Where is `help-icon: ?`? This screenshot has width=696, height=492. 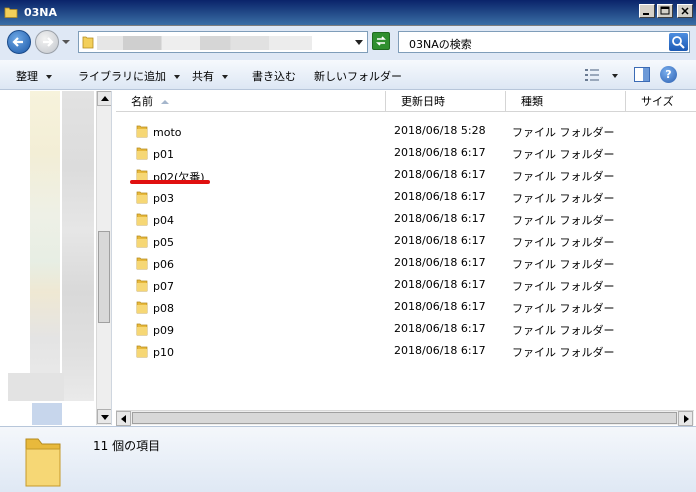
help-icon: ? is located at coordinates (668, 74).